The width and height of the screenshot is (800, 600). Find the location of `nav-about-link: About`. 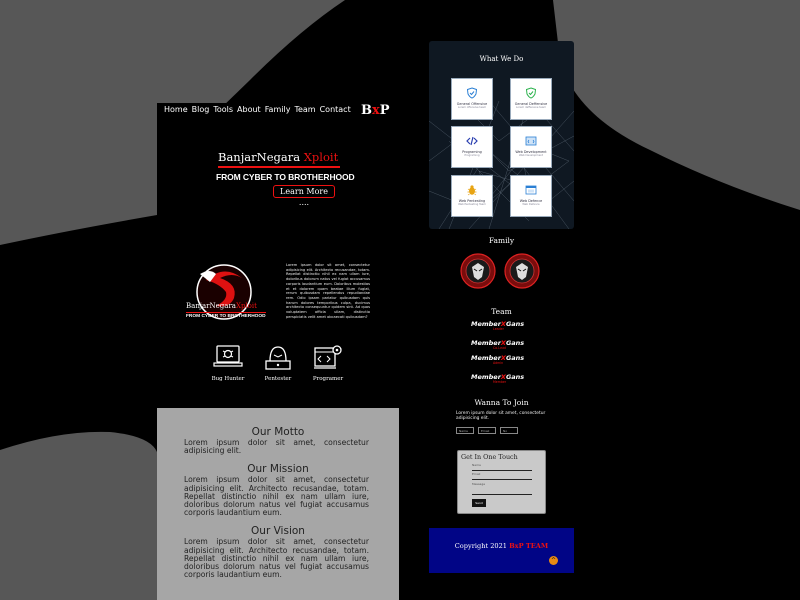

nav-about-link: About is located at coordinates (249, 109).